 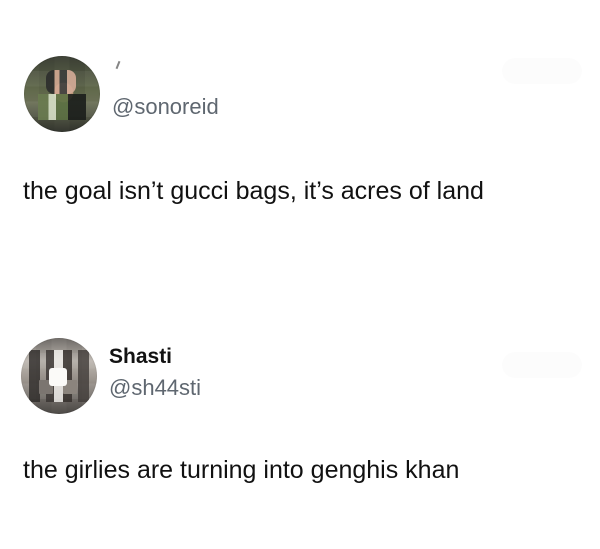 I want to click on decorative-mark, so click(x=118, y=65).